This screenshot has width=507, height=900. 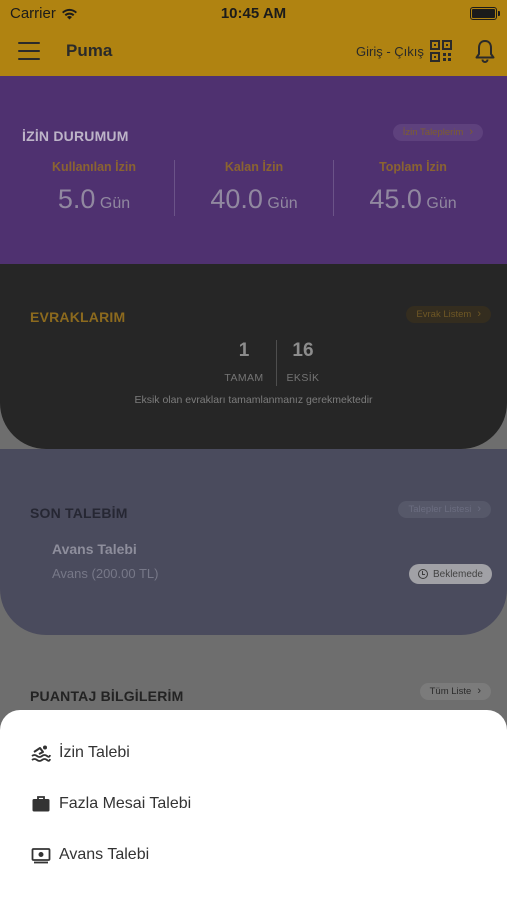 What do you see at coordinates (413, 167) in the screenshot?
I see `total-leave-label: Toplam İzin` at bounding box center [413, 167].